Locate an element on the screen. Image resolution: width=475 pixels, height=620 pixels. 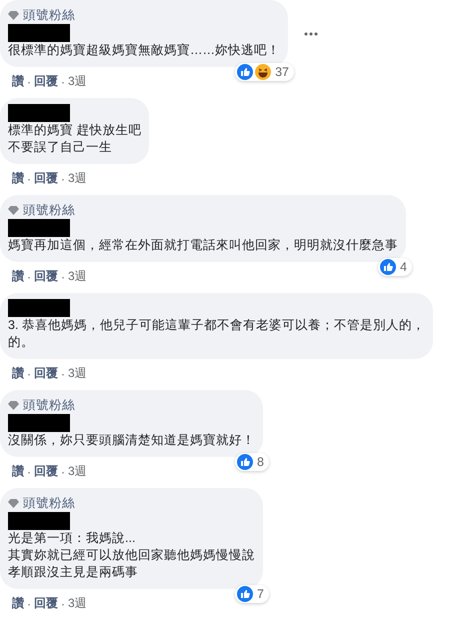
comment-text: 沒關係，妳只要頭腦清楚知道是媽寶就好！ is located at coordinates (131, 440).